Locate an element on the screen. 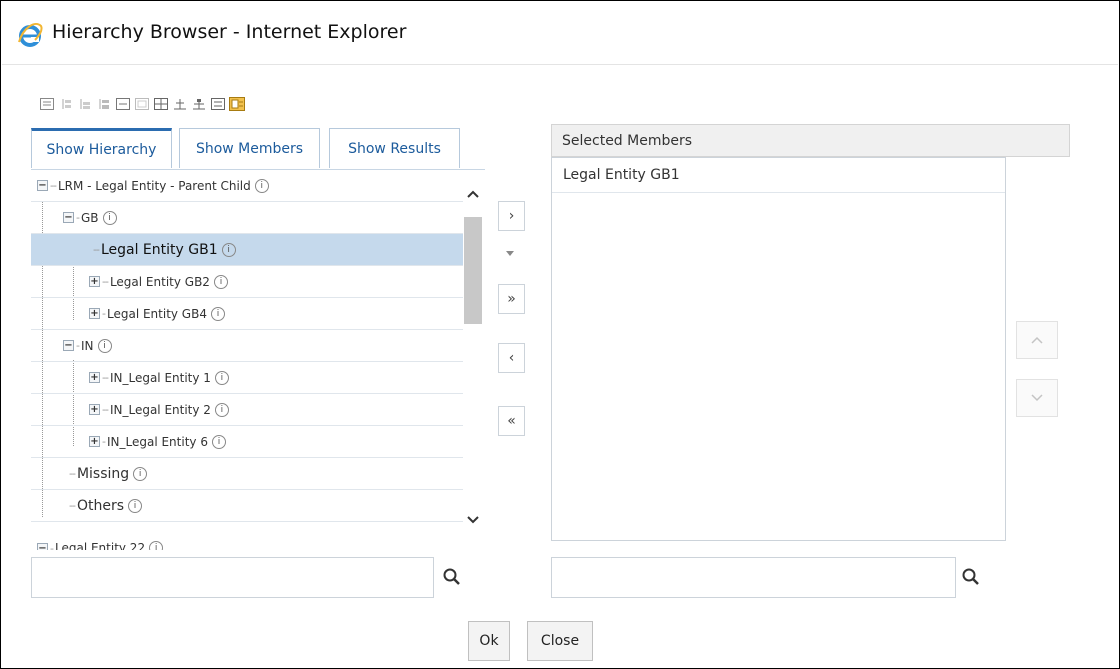  ok-button: Ok is located at coordinates (489, 641).